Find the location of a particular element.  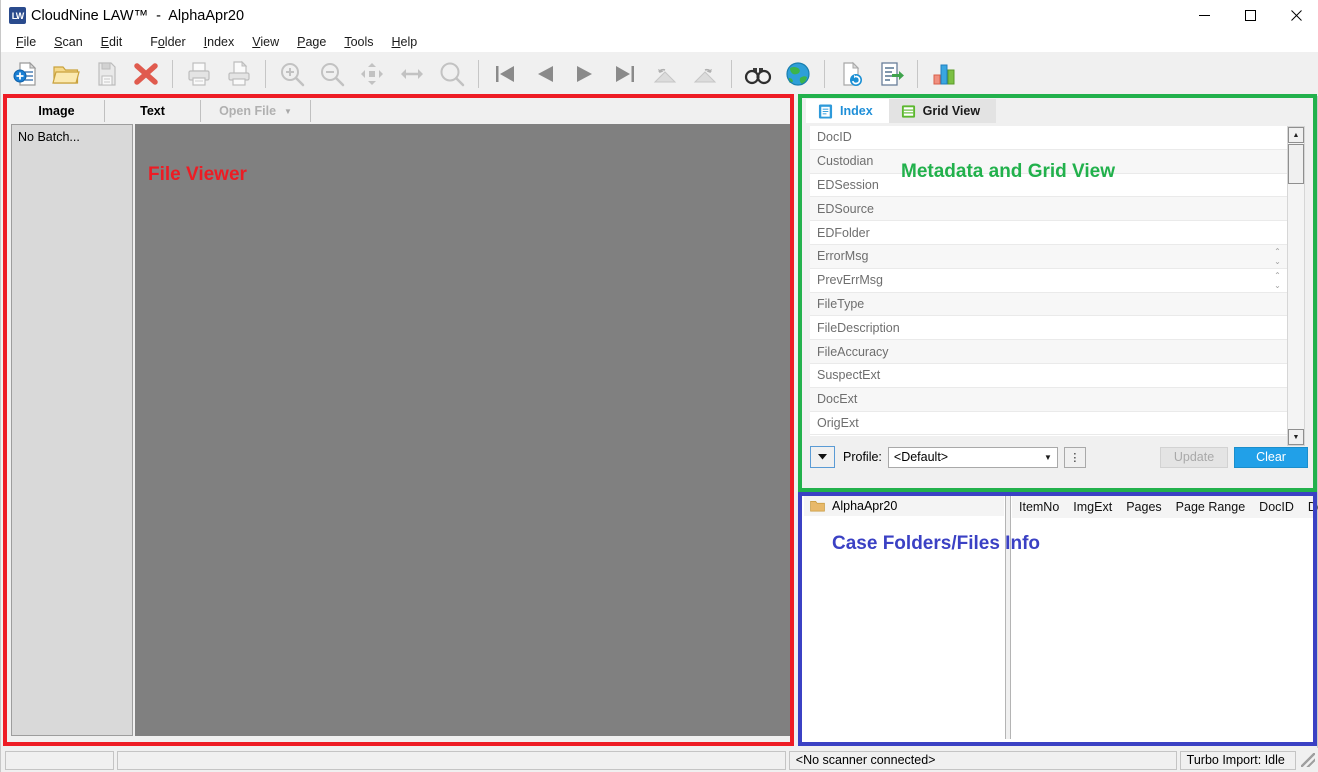

resize-grip-icon is located at coordinates (1308, 760).